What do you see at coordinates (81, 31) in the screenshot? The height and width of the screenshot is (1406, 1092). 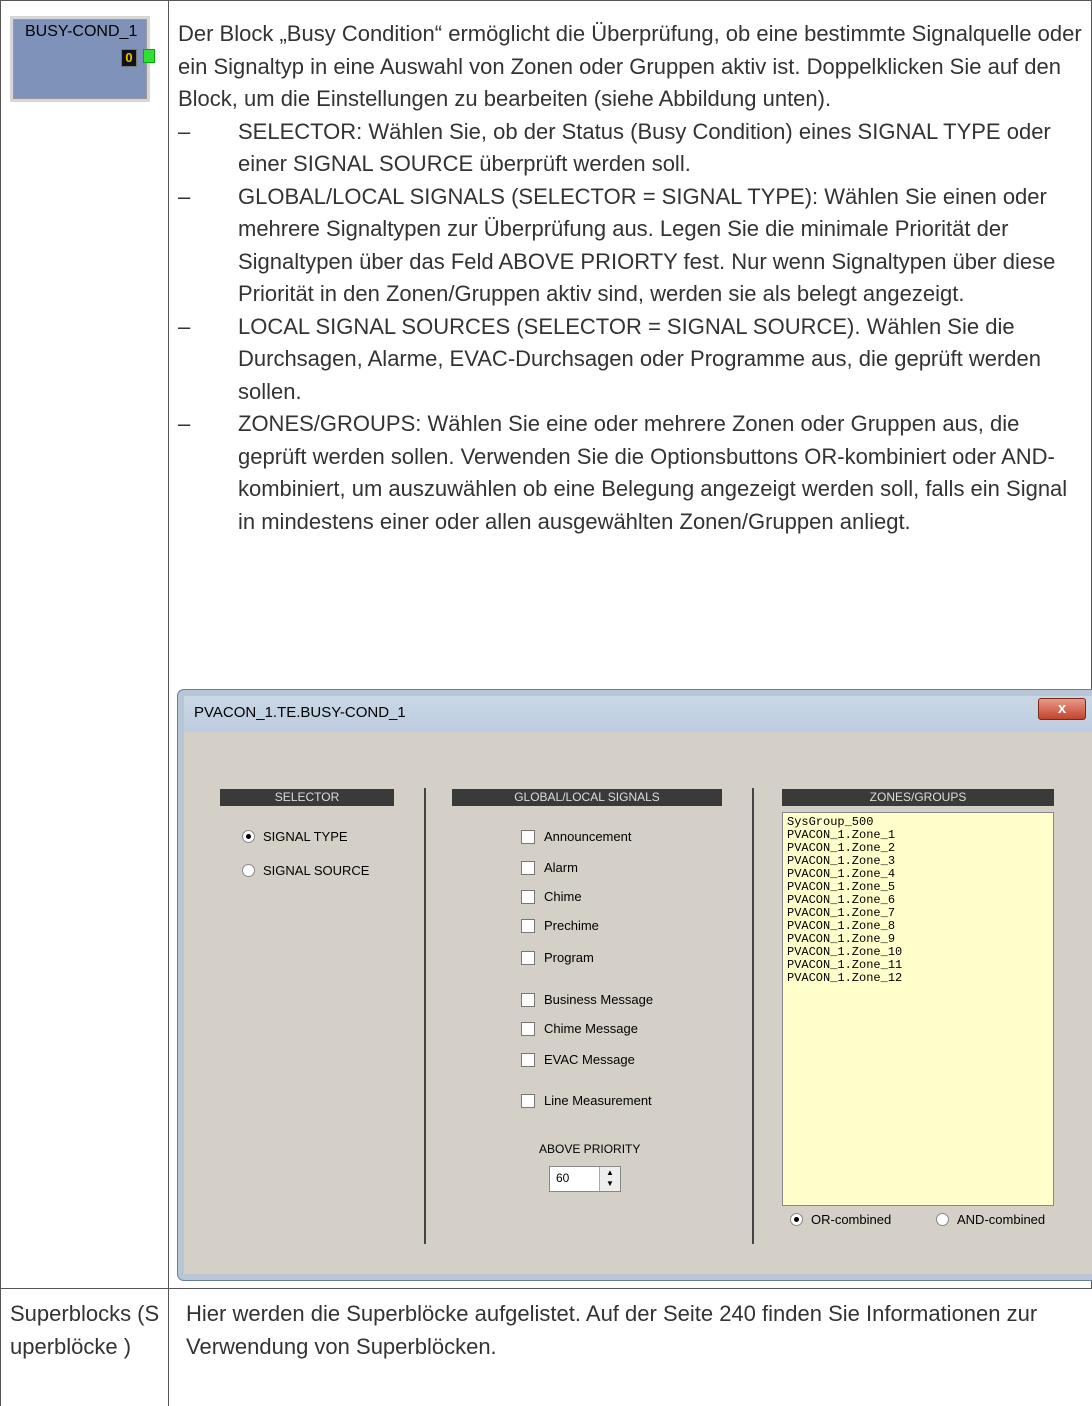 I see `block-name: BUSY-COND_1` at bounding box center [81, 31].